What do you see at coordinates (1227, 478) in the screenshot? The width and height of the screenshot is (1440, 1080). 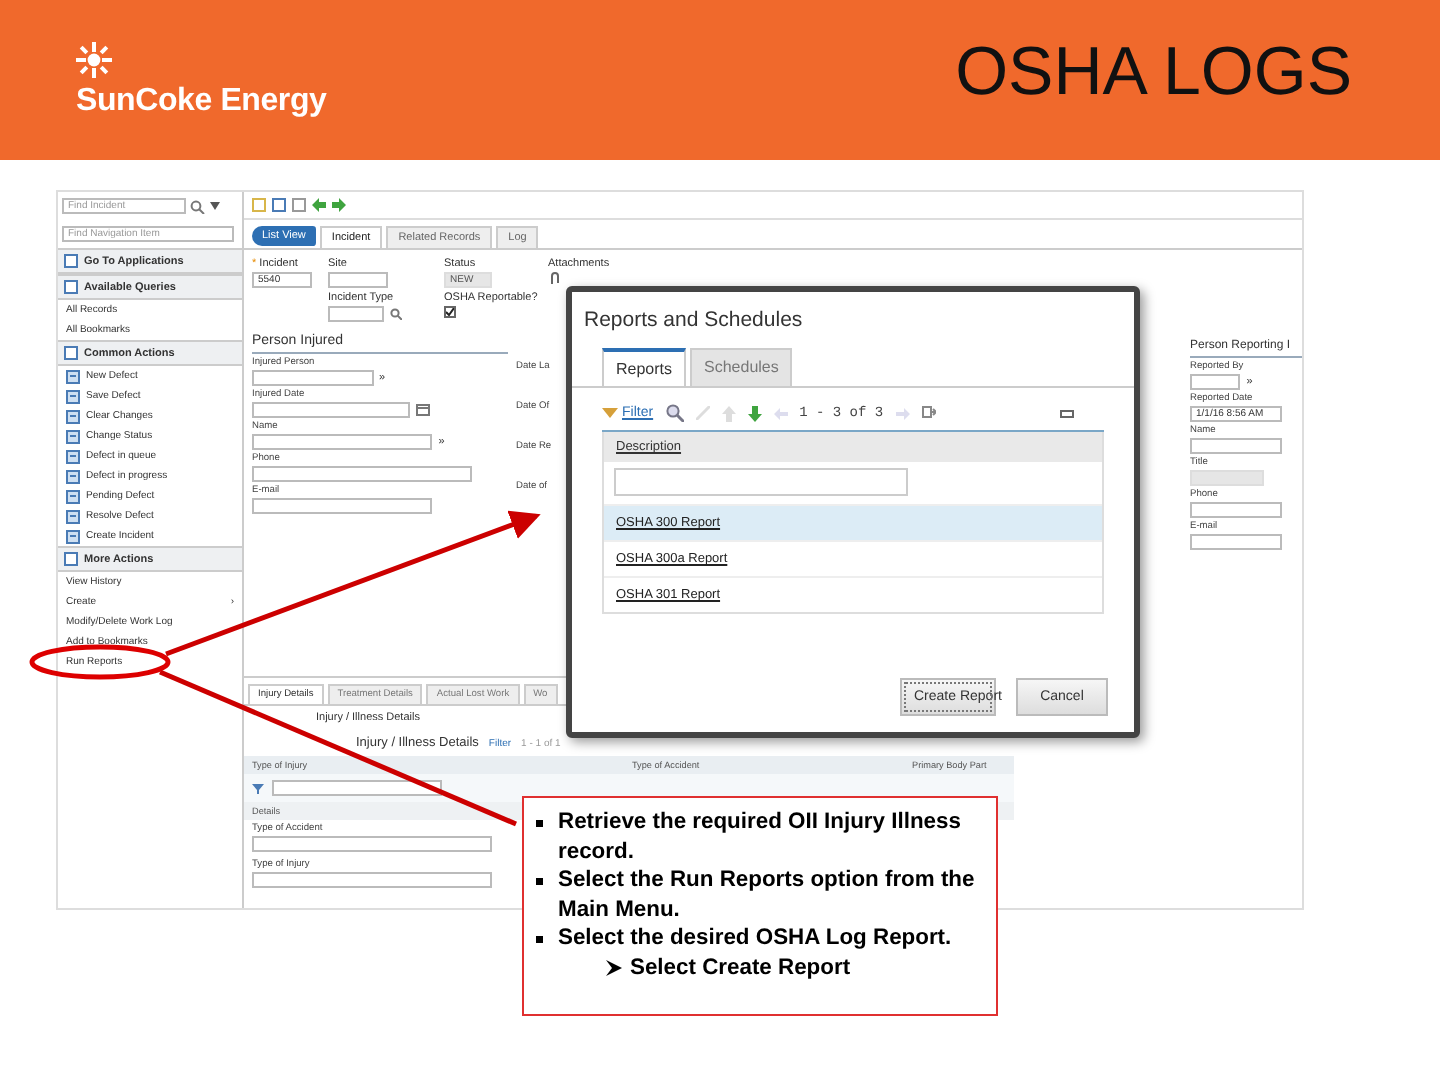 I see `read-only-field` at bounding box center [1227, 478].